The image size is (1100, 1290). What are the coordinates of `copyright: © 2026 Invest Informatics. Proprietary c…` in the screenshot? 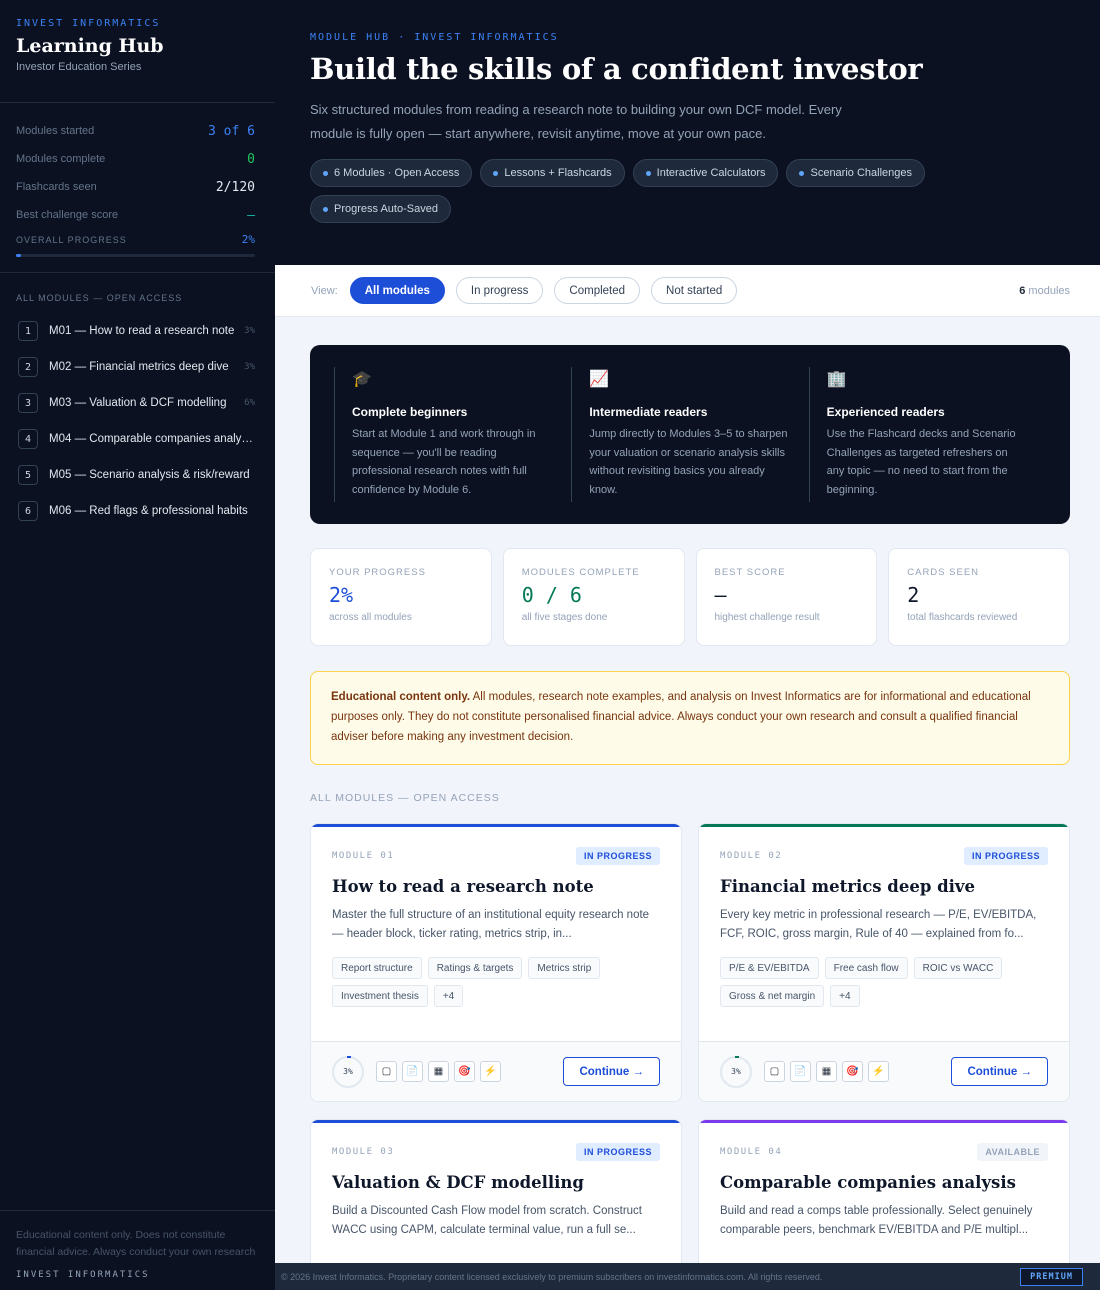 It's located at (552, 1276).